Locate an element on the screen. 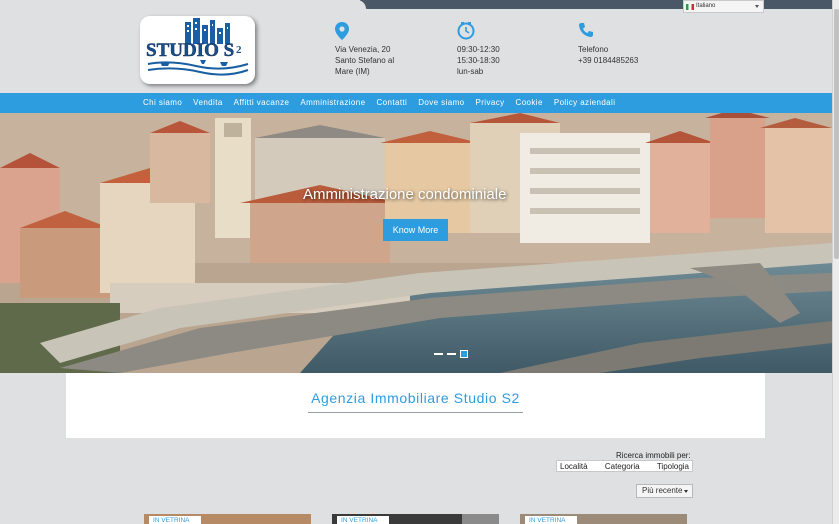  nav-item-policy-aziendali: Policy aziendali is located at coordinates (585, 103).